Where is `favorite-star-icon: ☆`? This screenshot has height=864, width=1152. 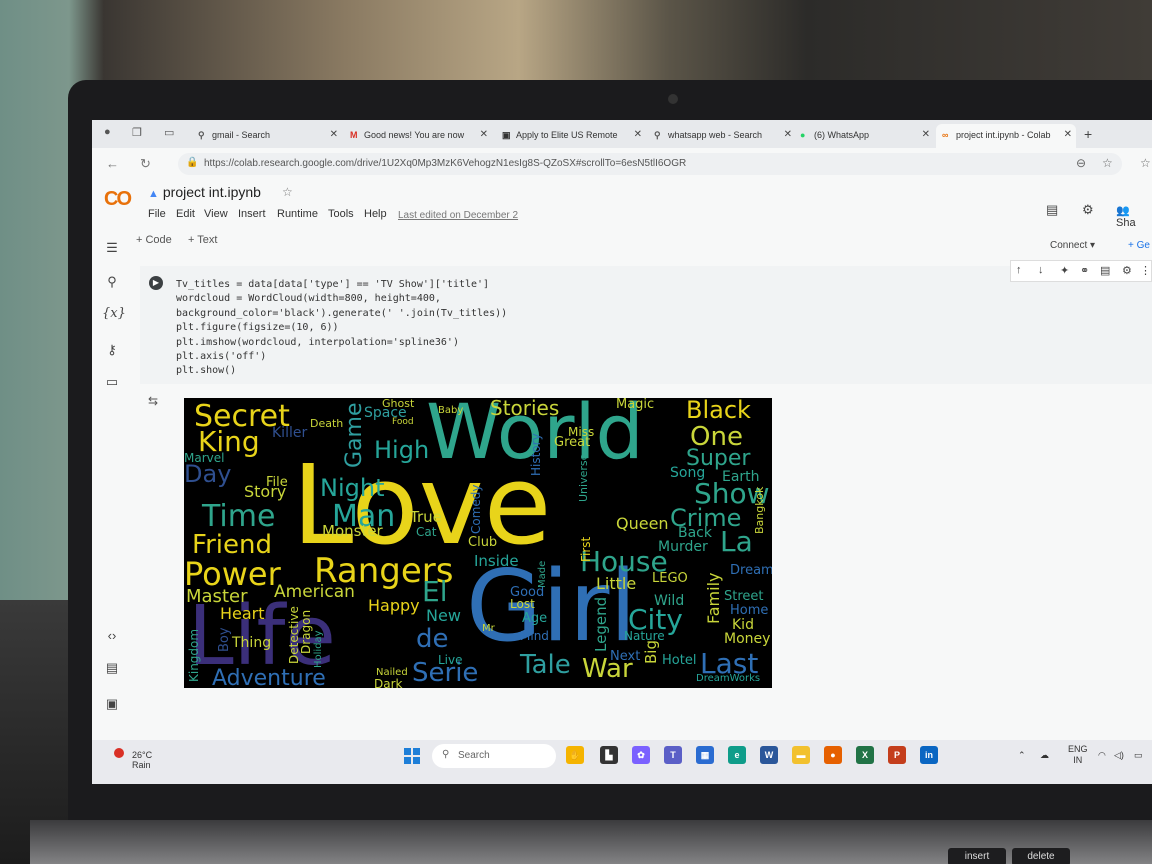 favorite-star-icon: ☆ is located at coordinates (1107, 163).